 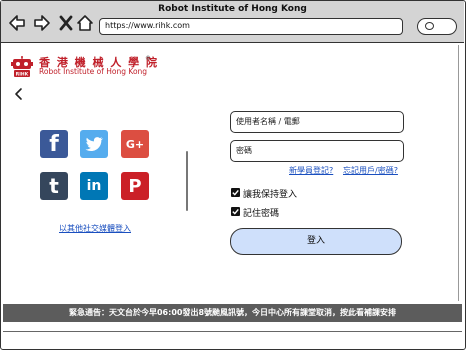 What do you see at coordinates (22, 67) in the screenshot?
I see `robot-logo-icon: RIHK` at bounding box center [22, 67].